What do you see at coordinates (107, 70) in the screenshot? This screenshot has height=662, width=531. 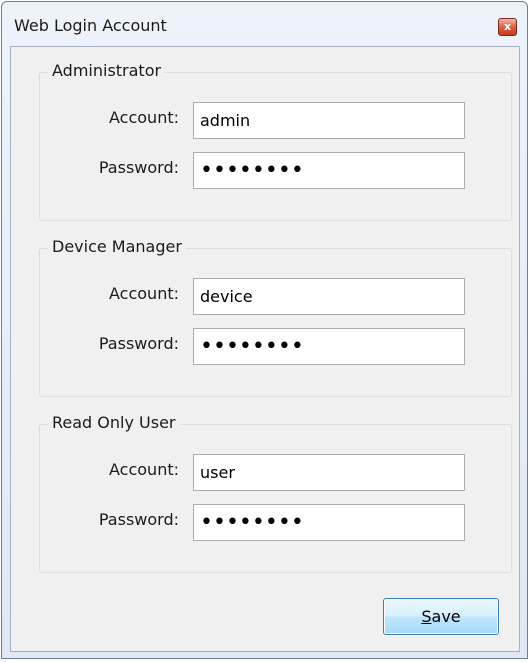 I see `group-title: Administrator` at bounding box center [107, 70].